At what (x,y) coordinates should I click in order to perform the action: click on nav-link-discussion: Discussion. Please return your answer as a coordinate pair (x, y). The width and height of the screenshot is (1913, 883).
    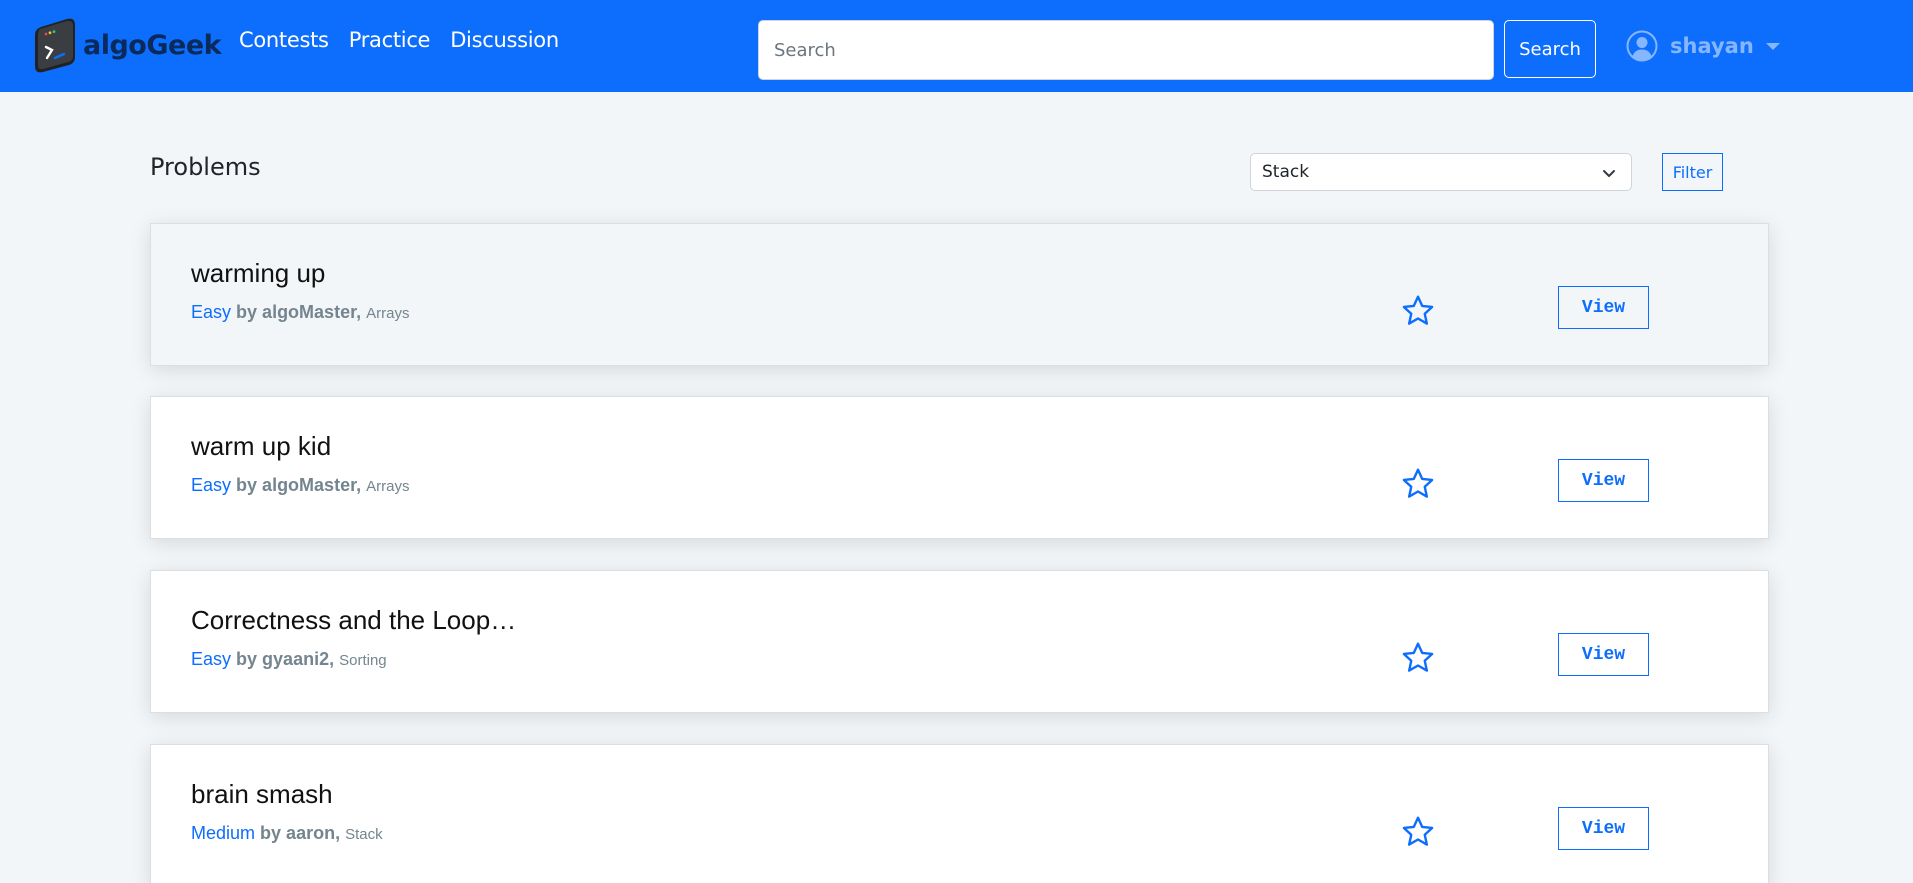
    Looking at the image, I should click on (504, 40).